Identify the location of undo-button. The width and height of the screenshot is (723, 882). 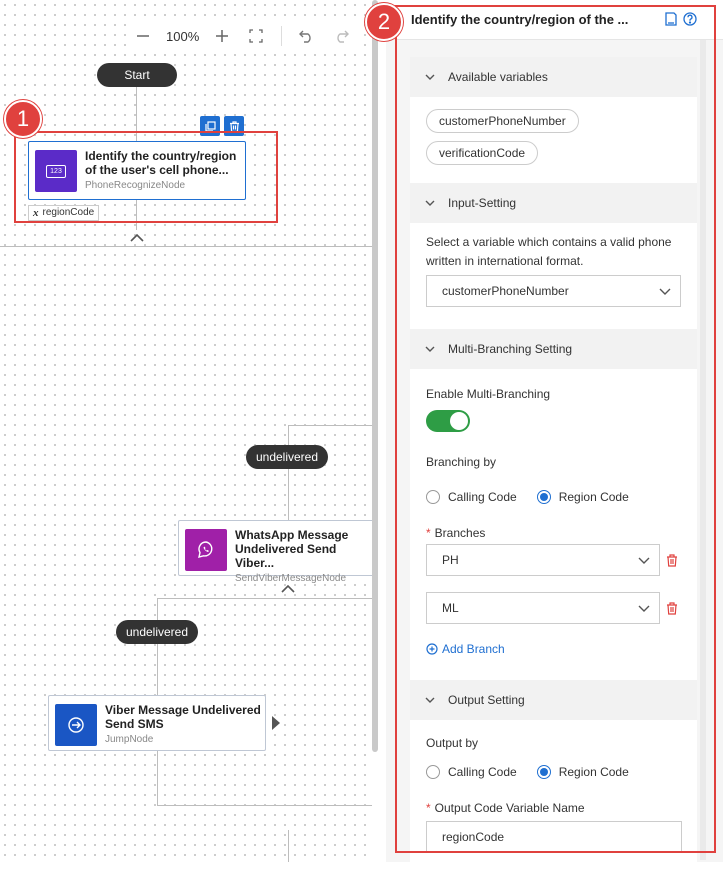
(307, 36).